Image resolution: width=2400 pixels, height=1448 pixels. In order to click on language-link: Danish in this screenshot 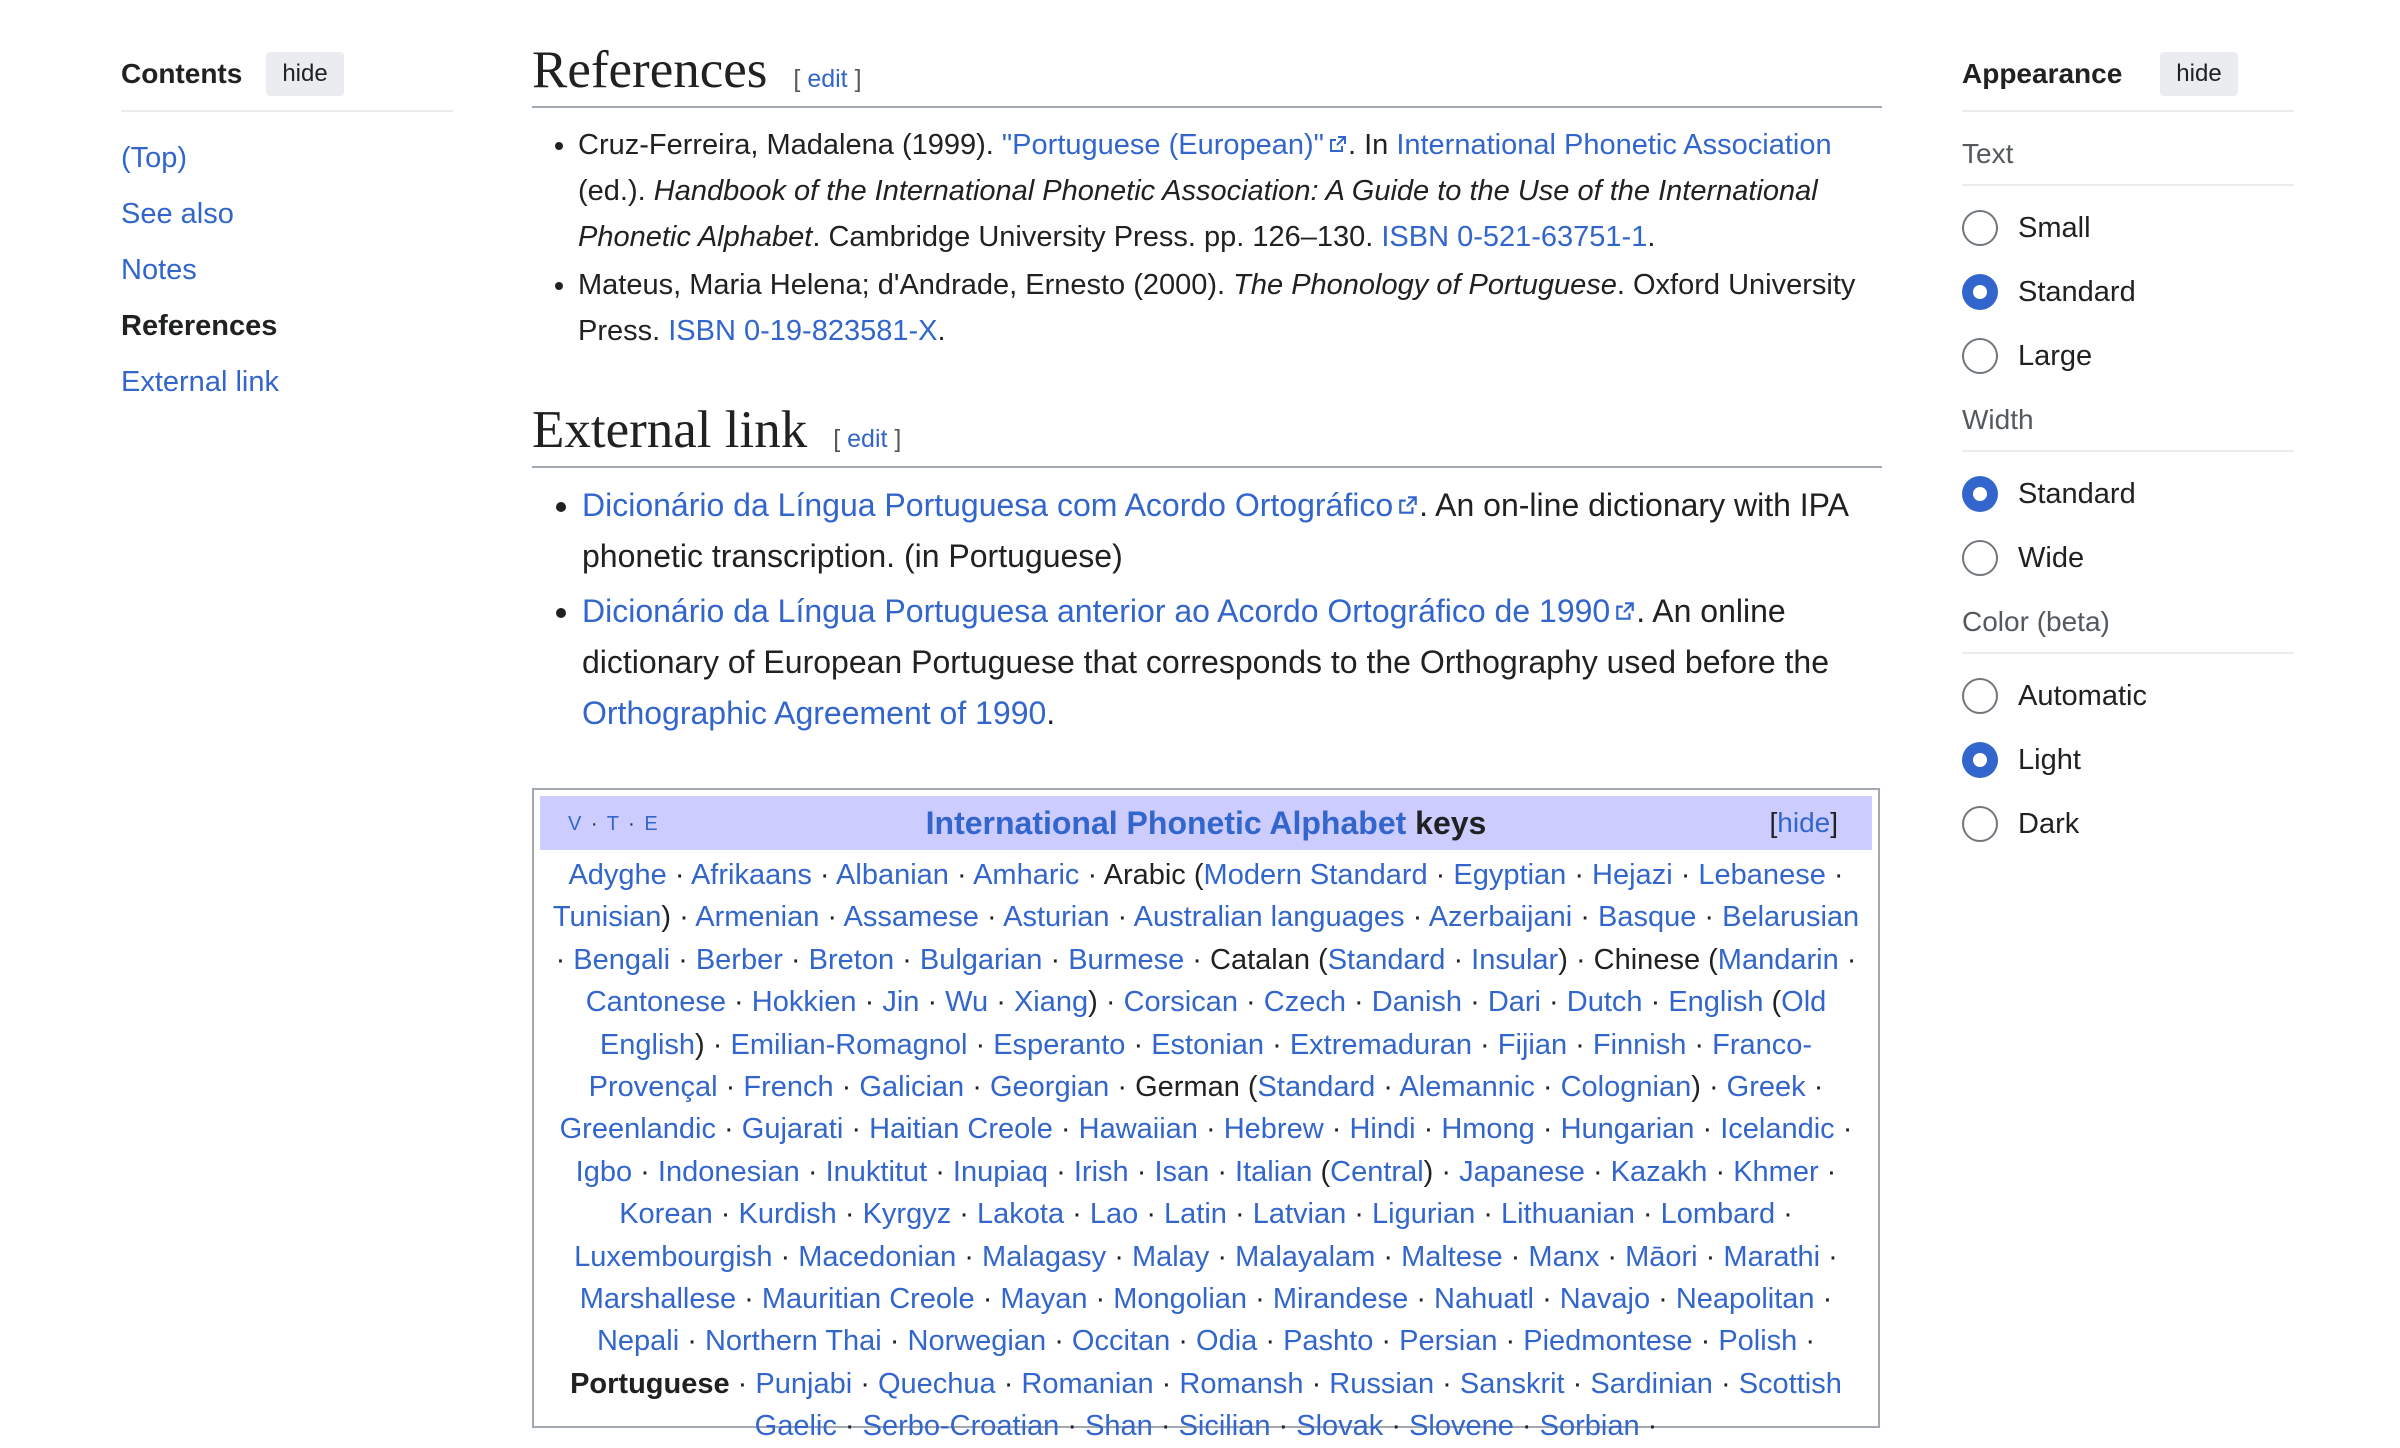, I will do `click(1417, 1002)`.